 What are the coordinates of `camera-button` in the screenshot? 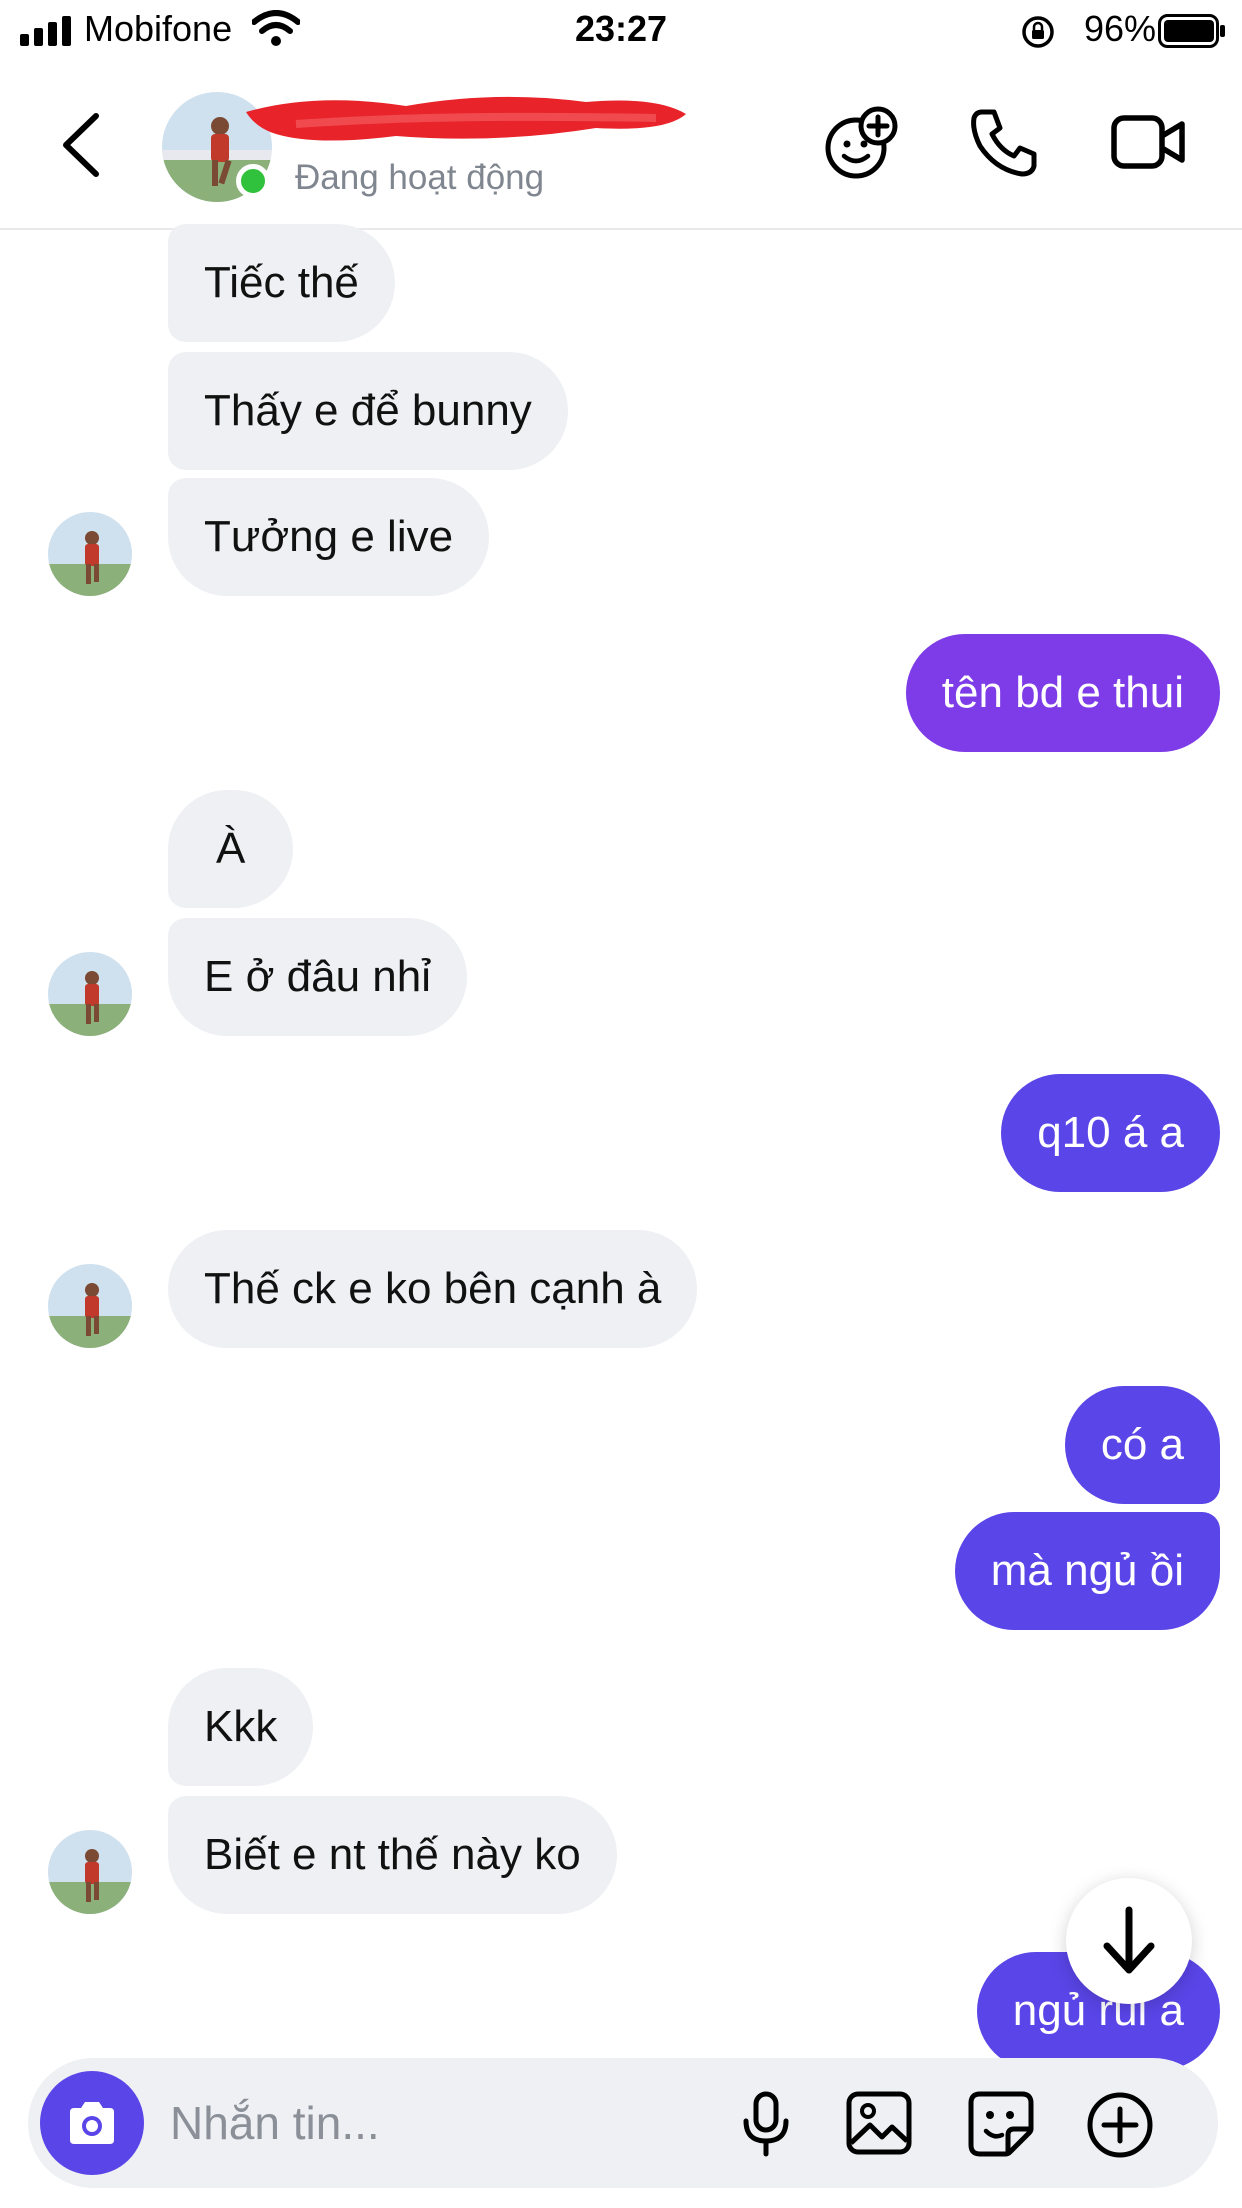 It's located at (92, 2123).